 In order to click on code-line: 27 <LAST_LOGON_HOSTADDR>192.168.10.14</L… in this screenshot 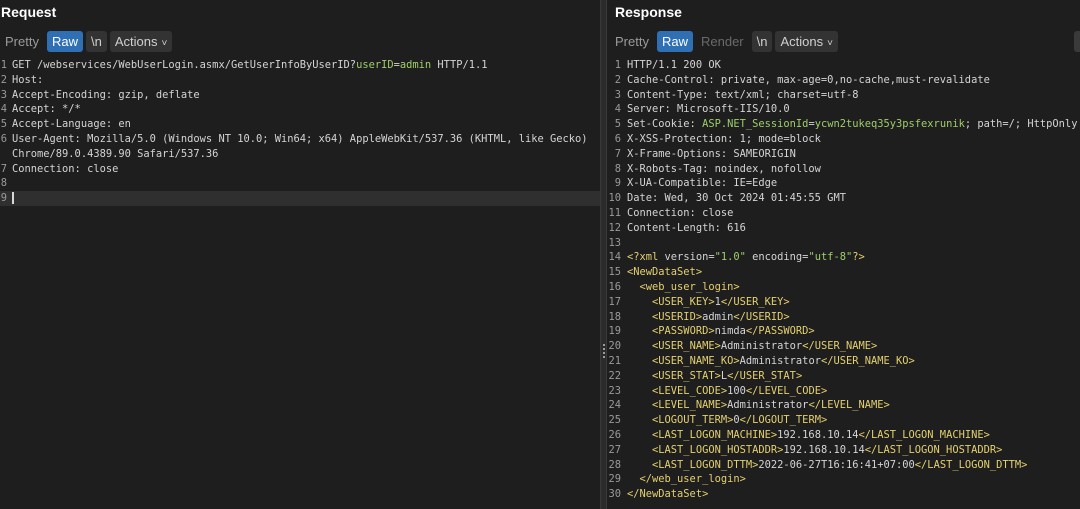, I will do `click(843, 450)`.